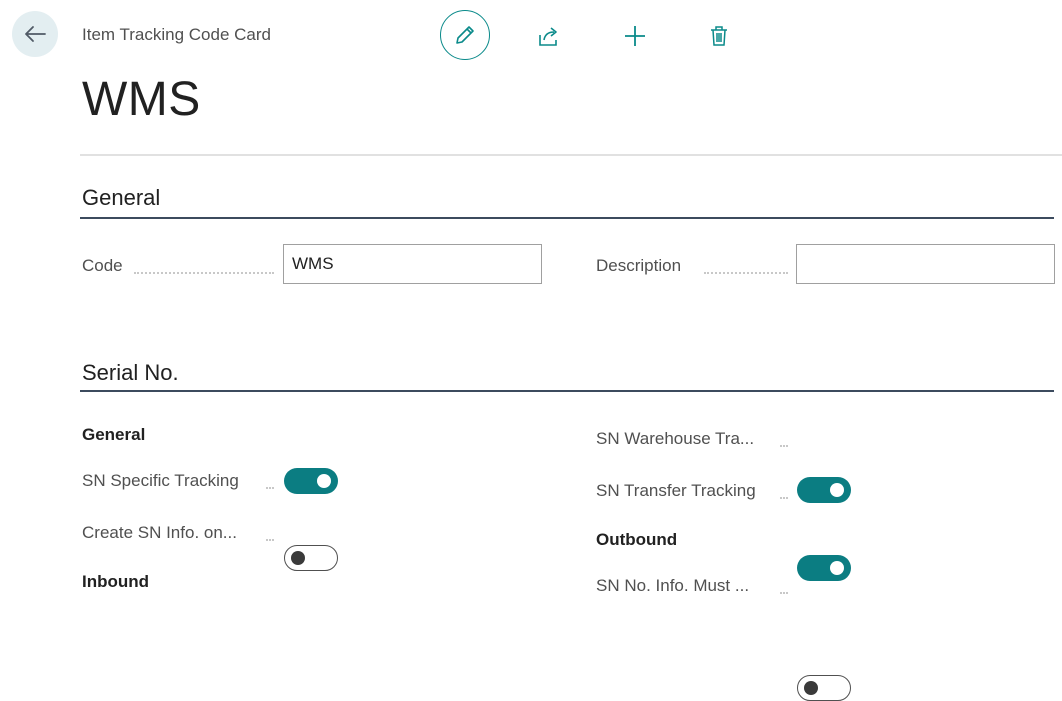  I want to click on breadcrumb: Item Tracking Code Card, so click(176, 34).